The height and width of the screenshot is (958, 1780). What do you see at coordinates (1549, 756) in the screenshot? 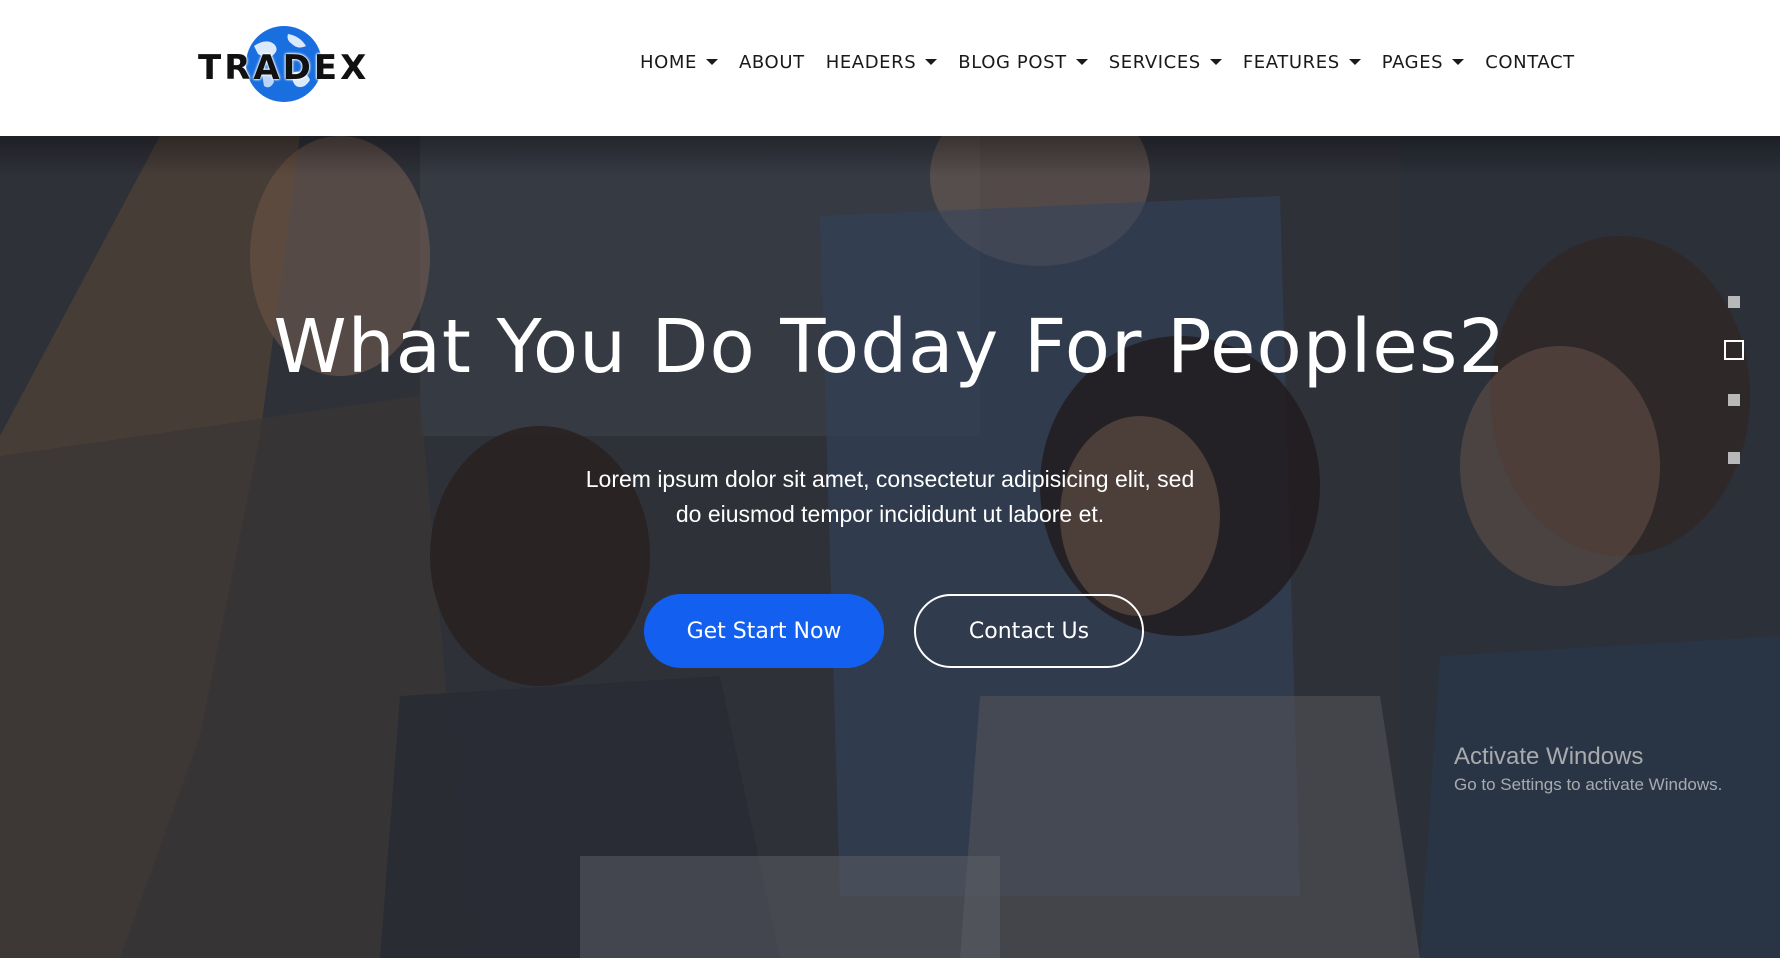
I see `watermark-title: Activate Windows` at bounding box center [1549, 756].